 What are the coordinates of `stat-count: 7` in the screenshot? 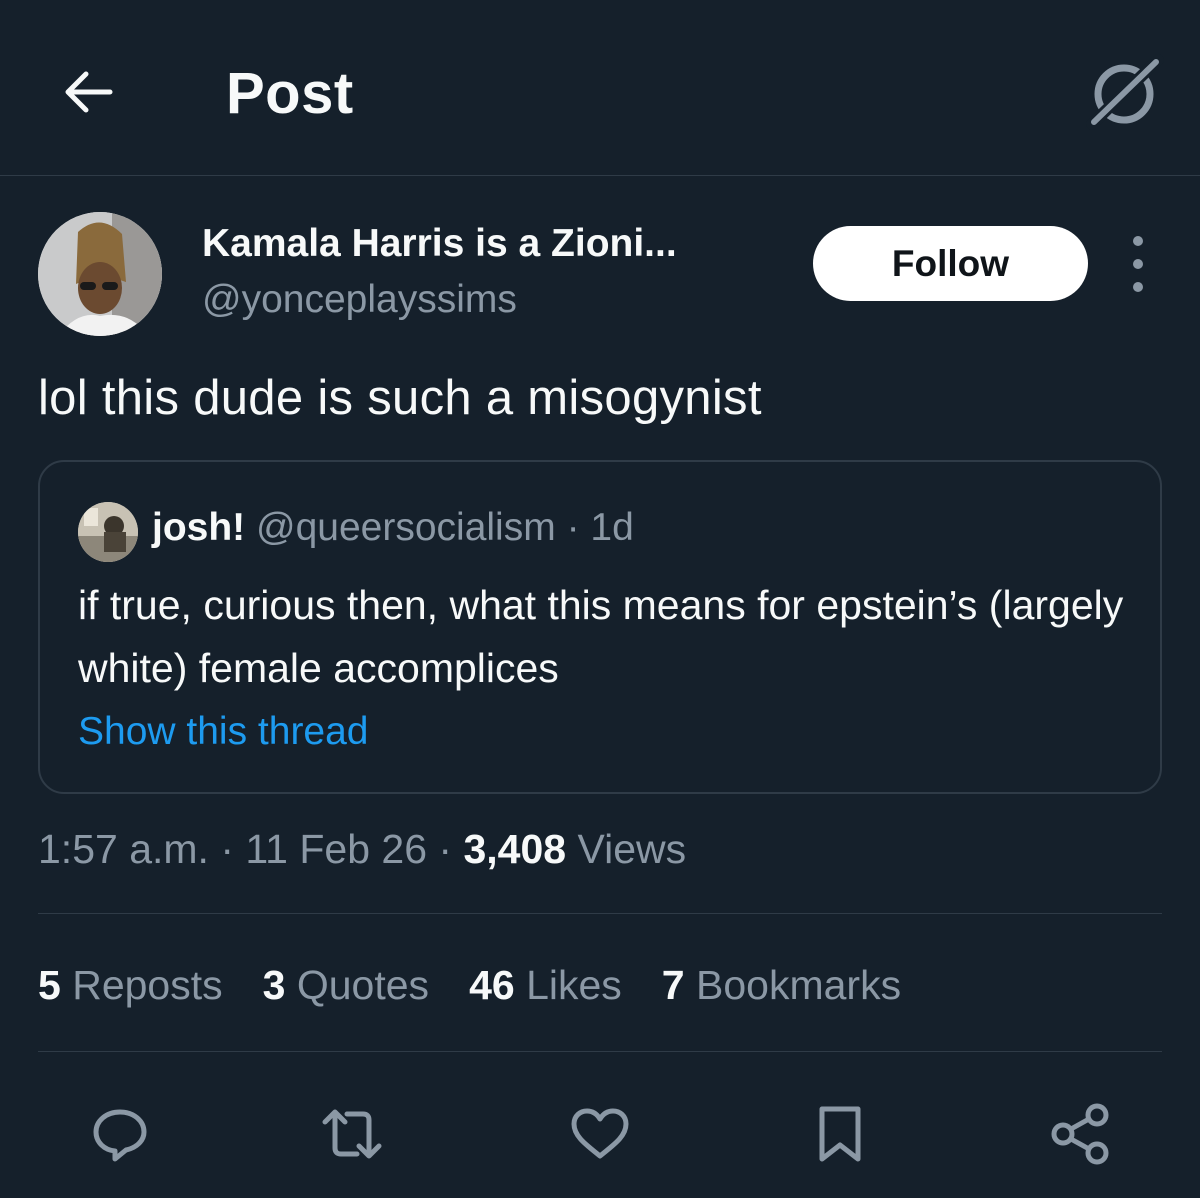 It's located at (673, 985).